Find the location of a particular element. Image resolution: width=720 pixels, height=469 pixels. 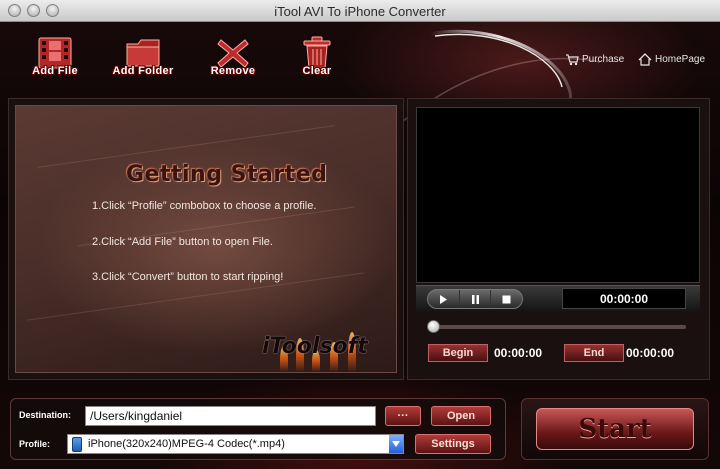

video-preview is located at coordinates (558, 195).